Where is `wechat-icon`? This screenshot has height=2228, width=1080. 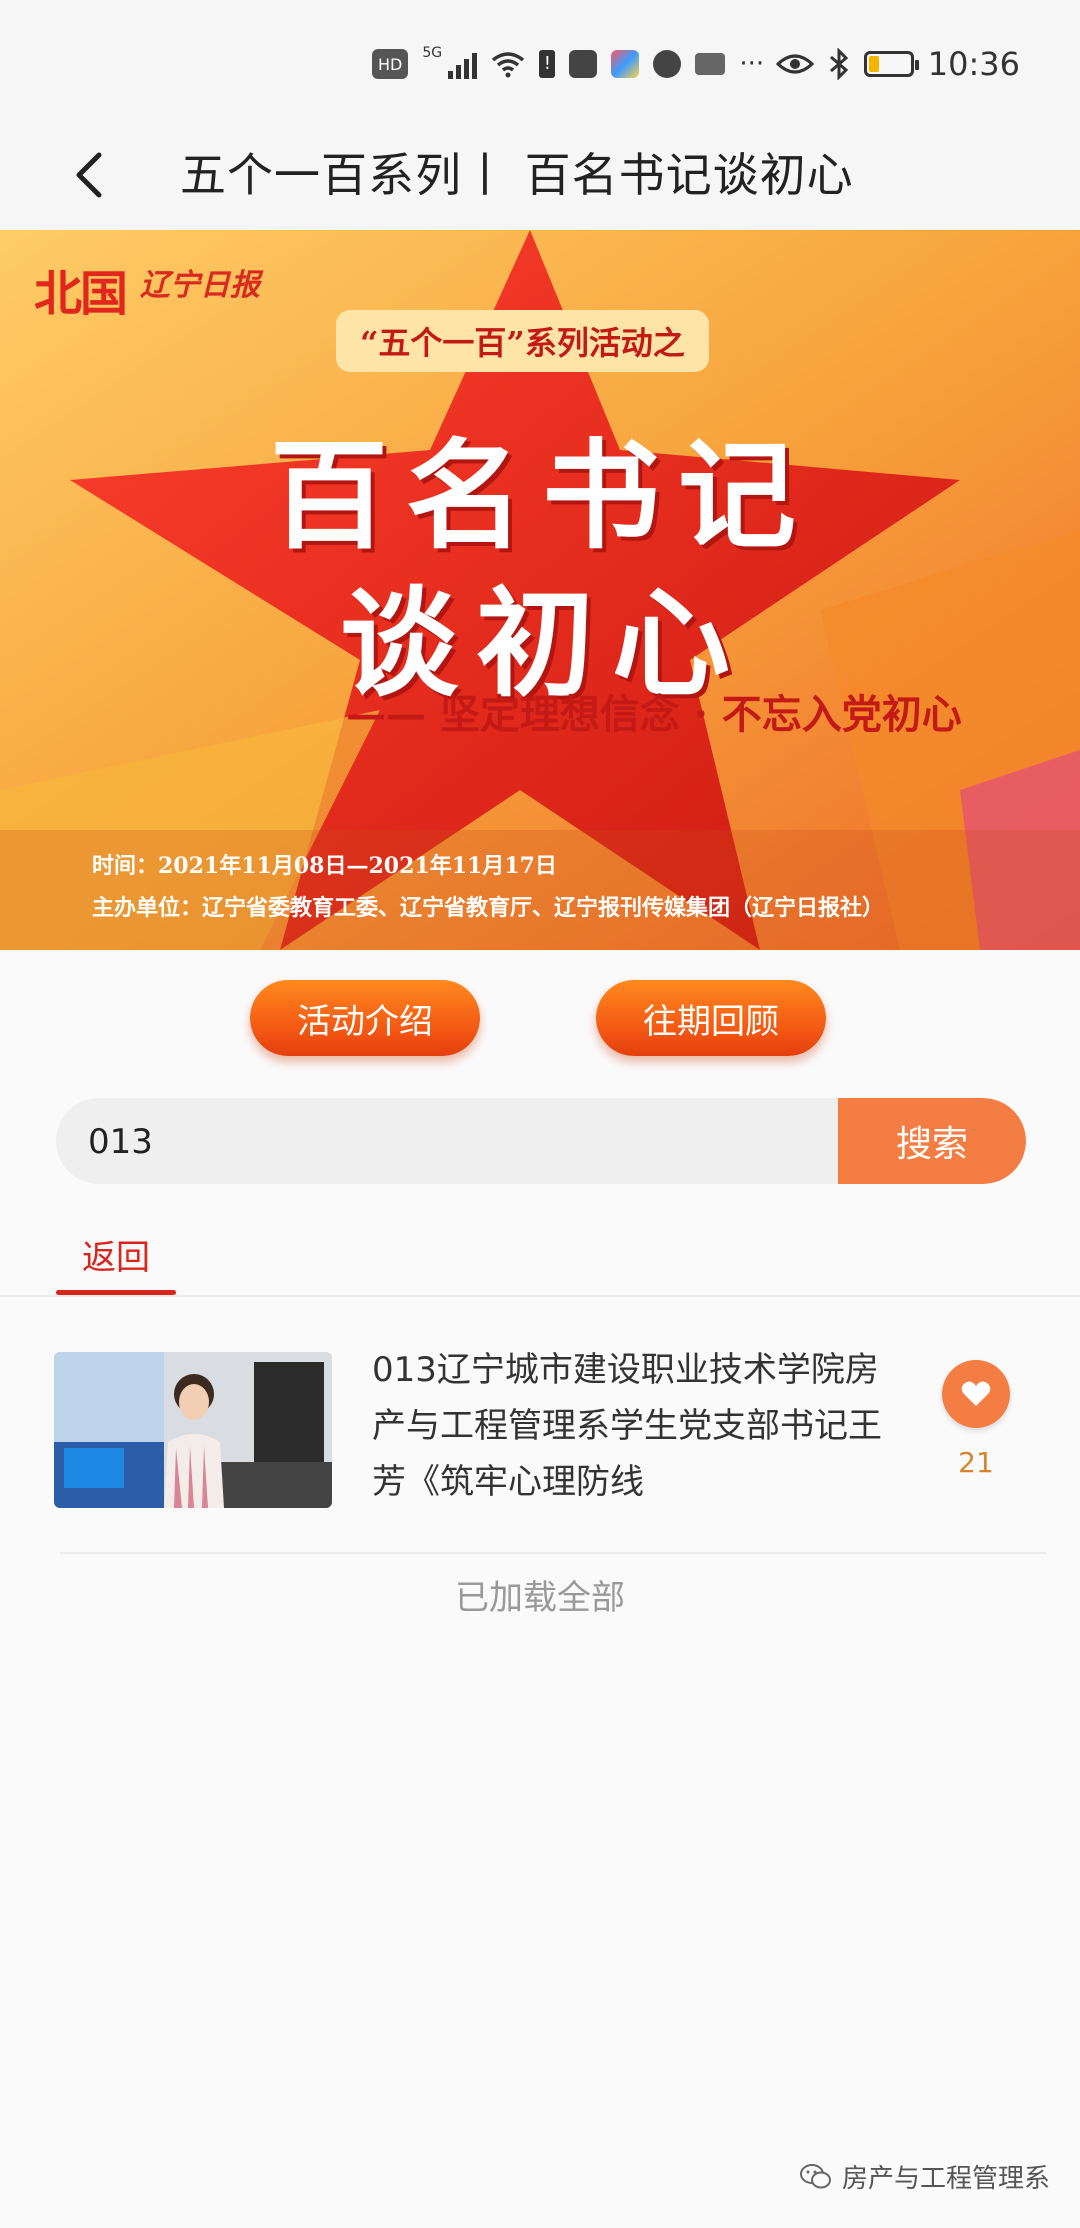
wechat-icon is located at coordinates (815, 2175).